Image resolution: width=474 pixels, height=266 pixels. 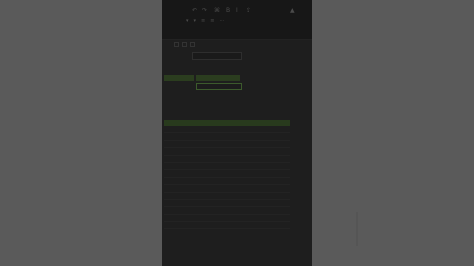 I want to click on redo-icon: ↷, so click(x=204, y=11).